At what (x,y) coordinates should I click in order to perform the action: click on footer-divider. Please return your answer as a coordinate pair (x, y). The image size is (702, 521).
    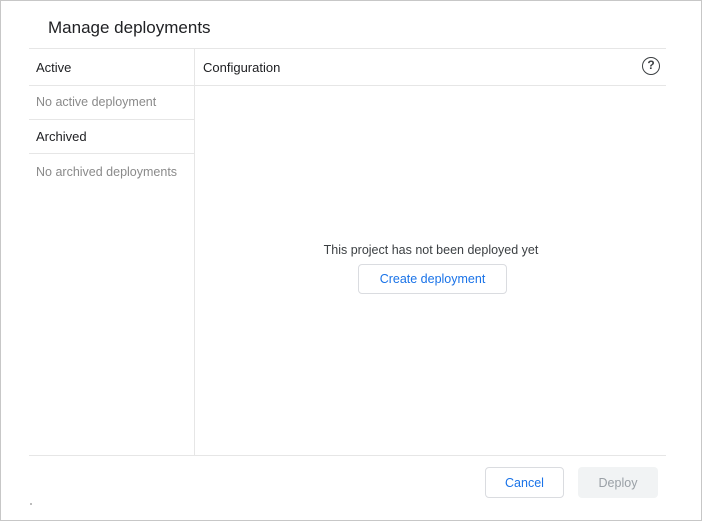
    Looking at the image, I should click on (347, 455).